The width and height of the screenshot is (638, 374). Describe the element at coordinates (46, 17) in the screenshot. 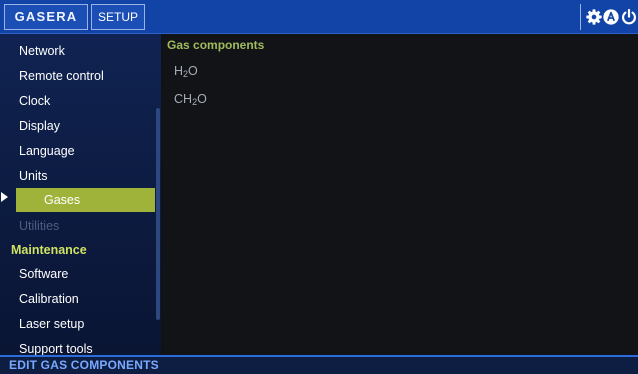

I see `gasera-logo: GASERA` at that location.